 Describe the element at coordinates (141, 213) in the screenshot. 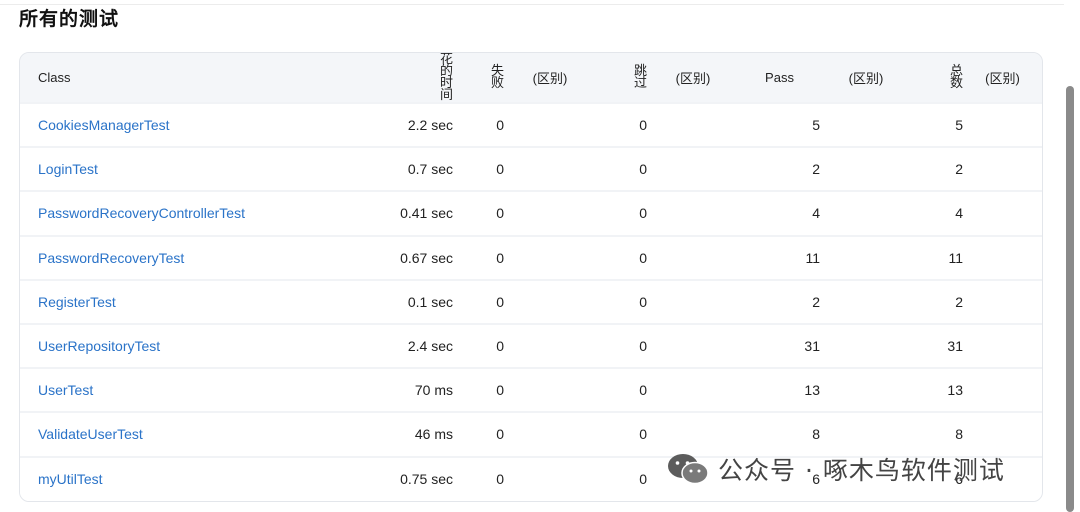

I see `class-link: PasswordRecoveryControllerTest` at that location.